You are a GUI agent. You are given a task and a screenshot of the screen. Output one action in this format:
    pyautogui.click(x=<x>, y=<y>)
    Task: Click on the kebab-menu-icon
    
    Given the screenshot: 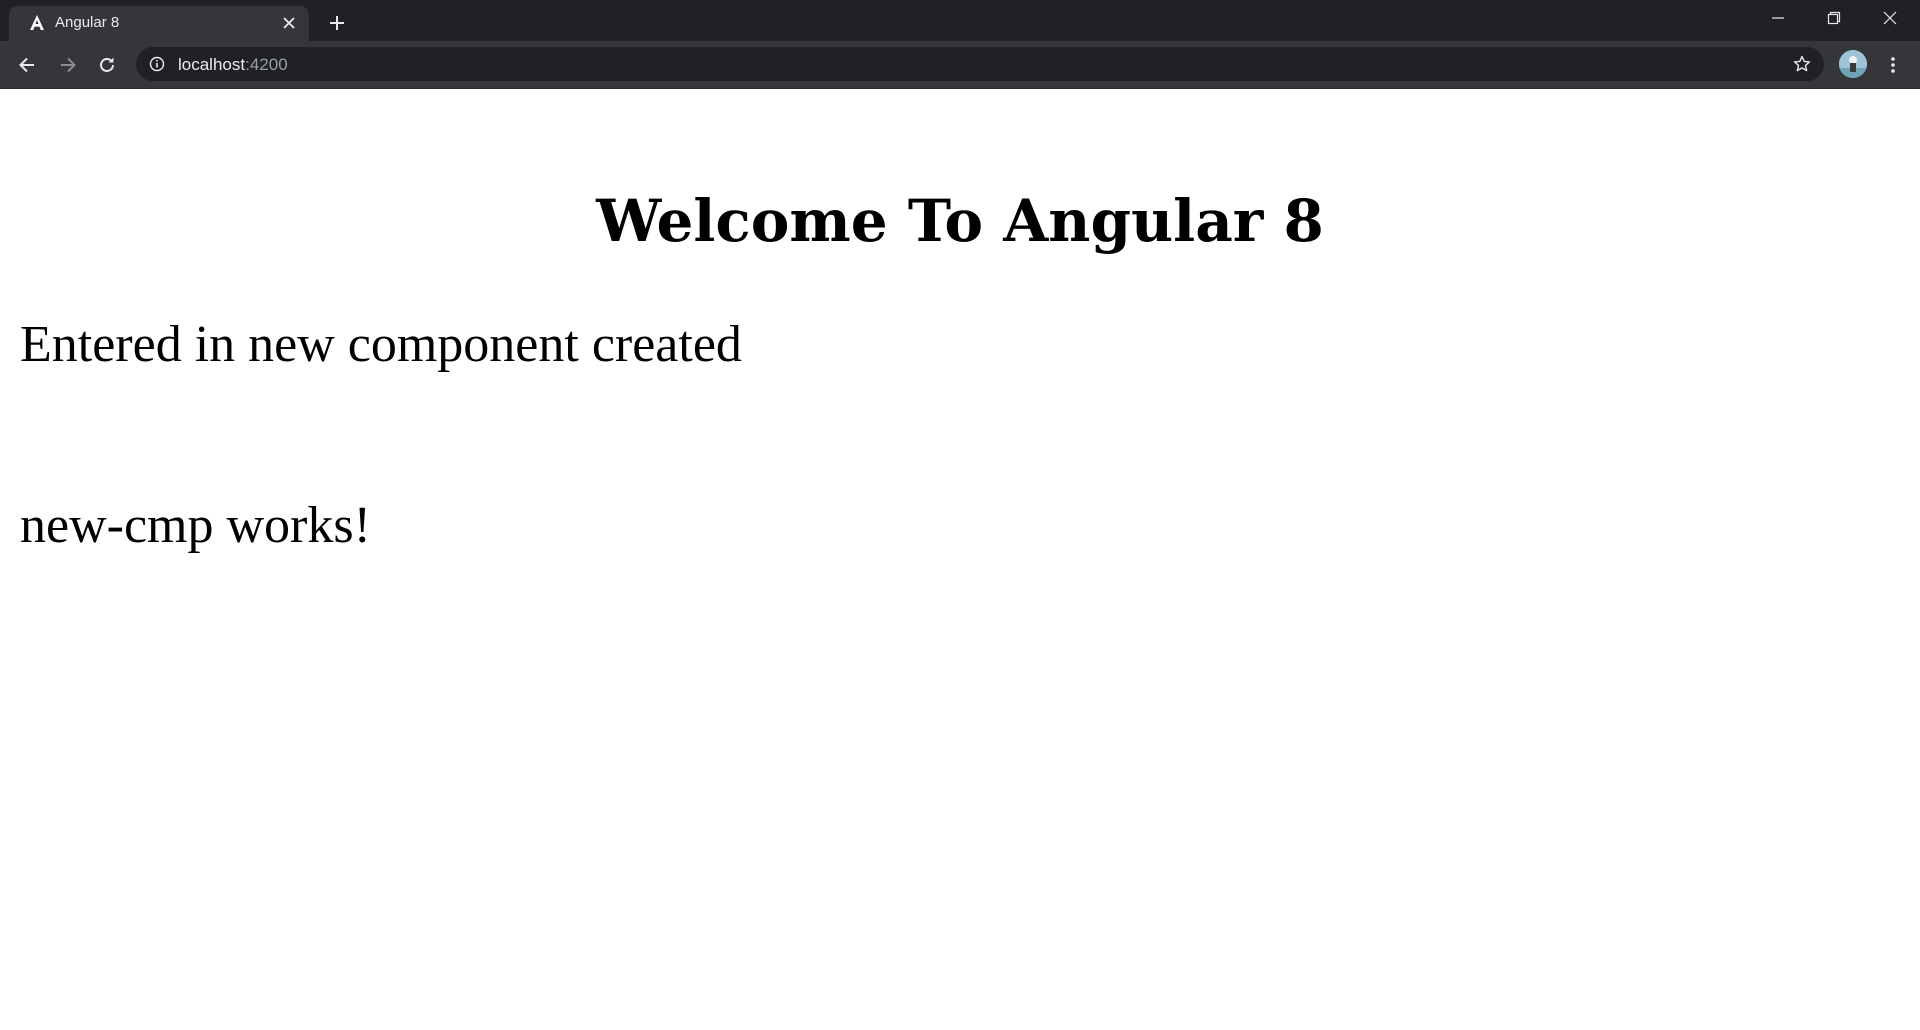 What is the action you would take?
    pyautogui.click(x=1893, y=65)
    